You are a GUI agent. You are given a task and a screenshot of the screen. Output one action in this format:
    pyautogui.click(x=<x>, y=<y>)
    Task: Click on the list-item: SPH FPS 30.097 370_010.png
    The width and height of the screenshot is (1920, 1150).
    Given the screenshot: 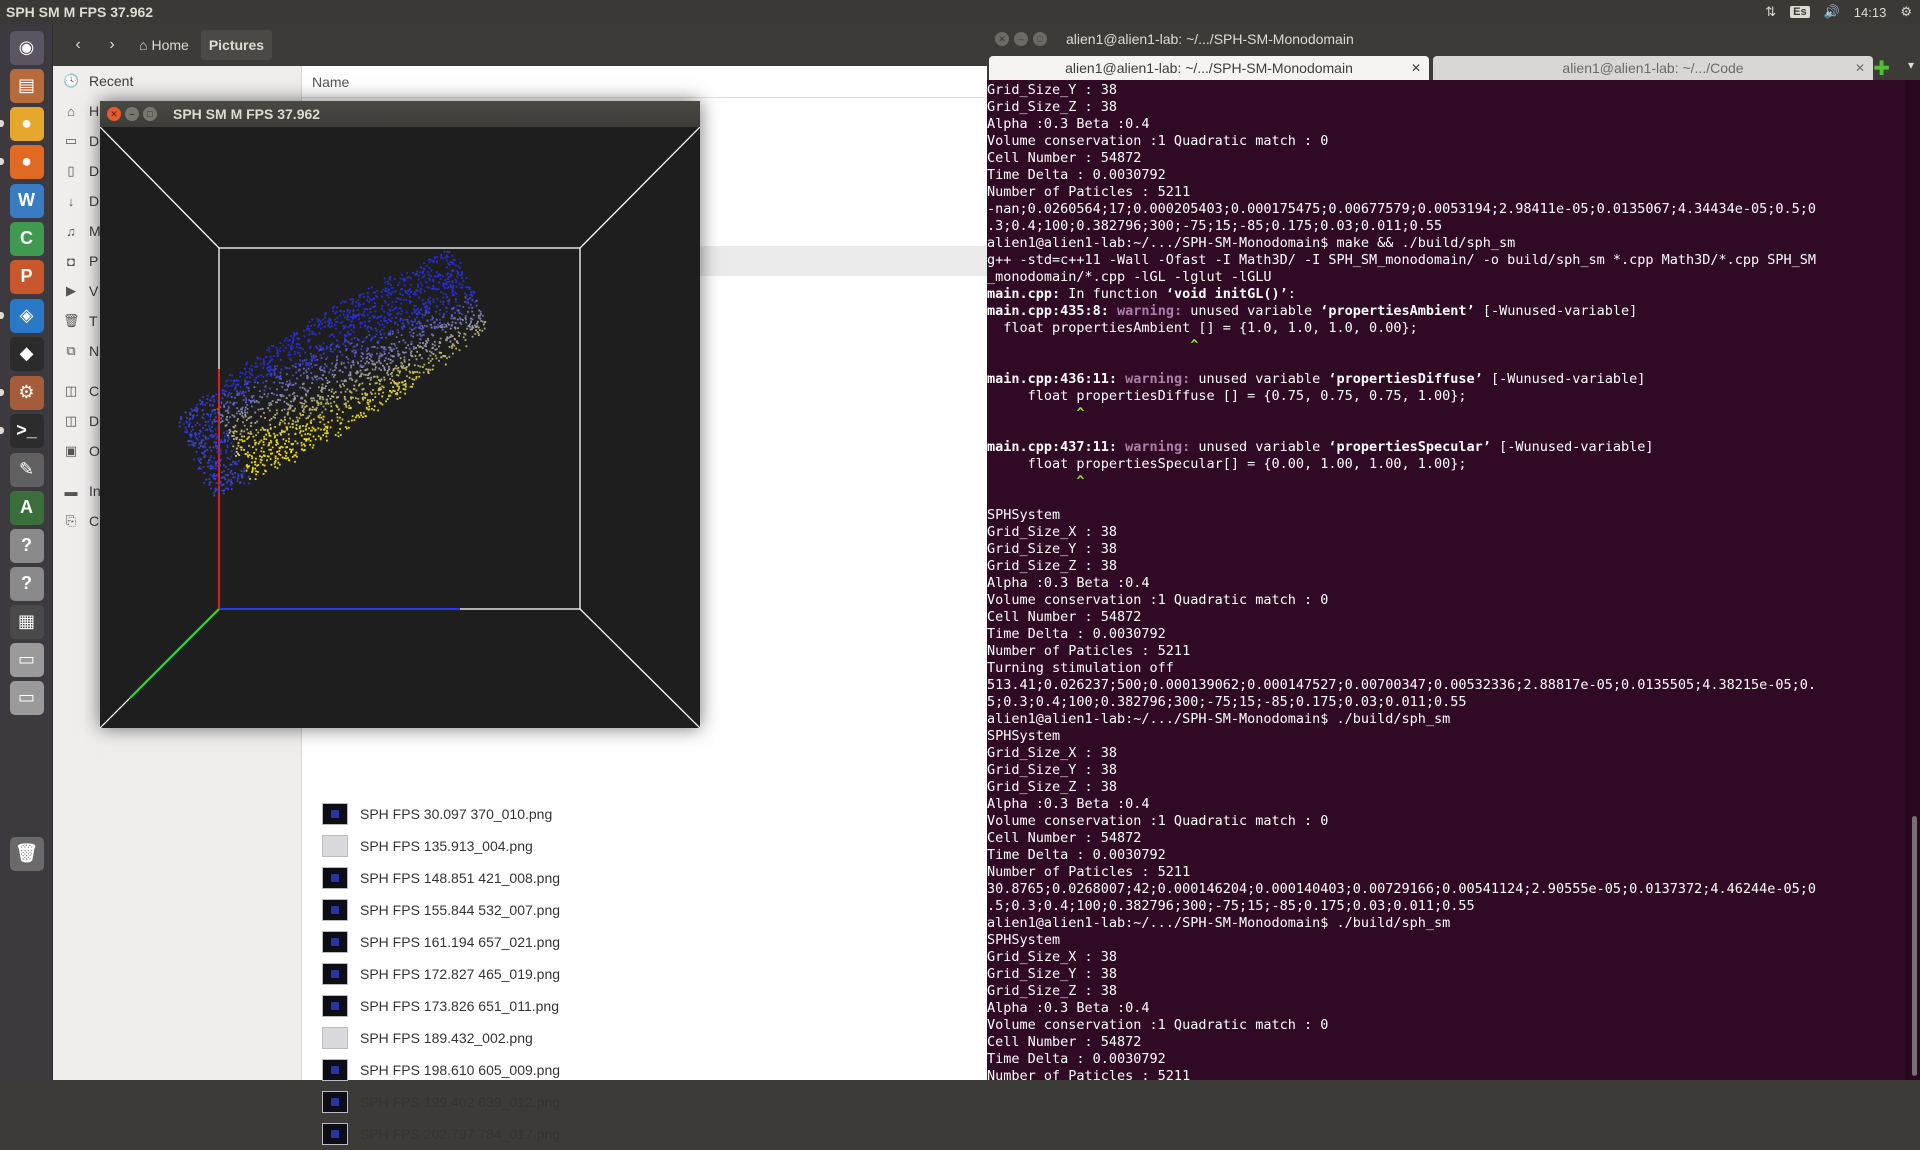 What is the action you would take?
    pyautogui.click(x=437, y=814)
    